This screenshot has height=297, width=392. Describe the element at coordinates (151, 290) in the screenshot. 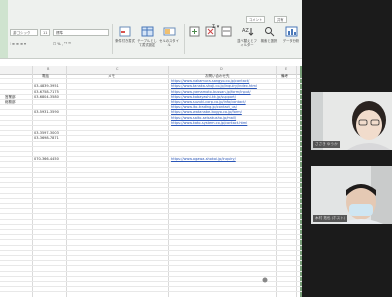

I see `table-row` at that location.